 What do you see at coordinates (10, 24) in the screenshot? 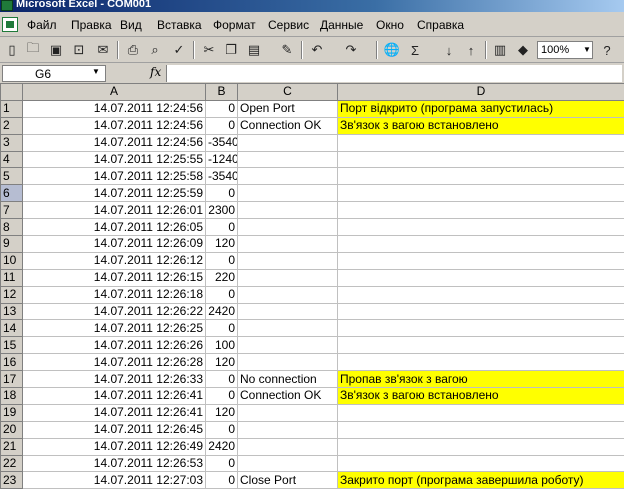
I see `workbook-icon` at bounding box center [10, 24].